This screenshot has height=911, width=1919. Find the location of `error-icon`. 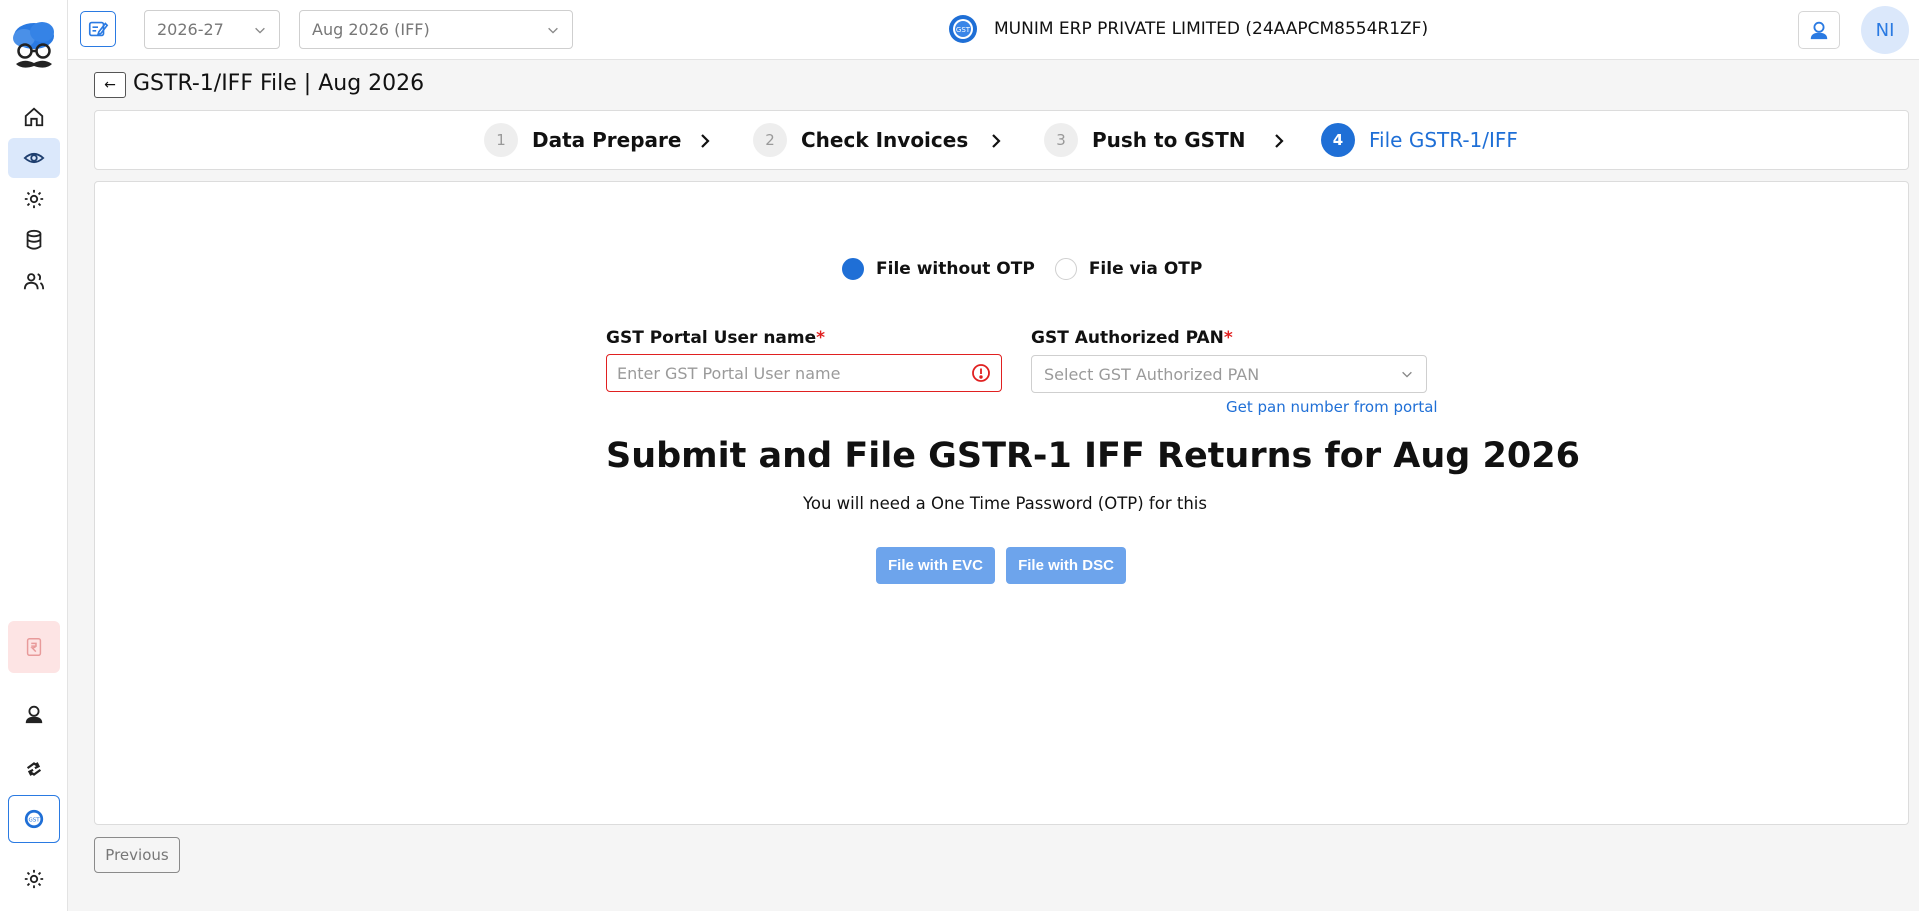

error-icon is located at coordinates (981, 373).